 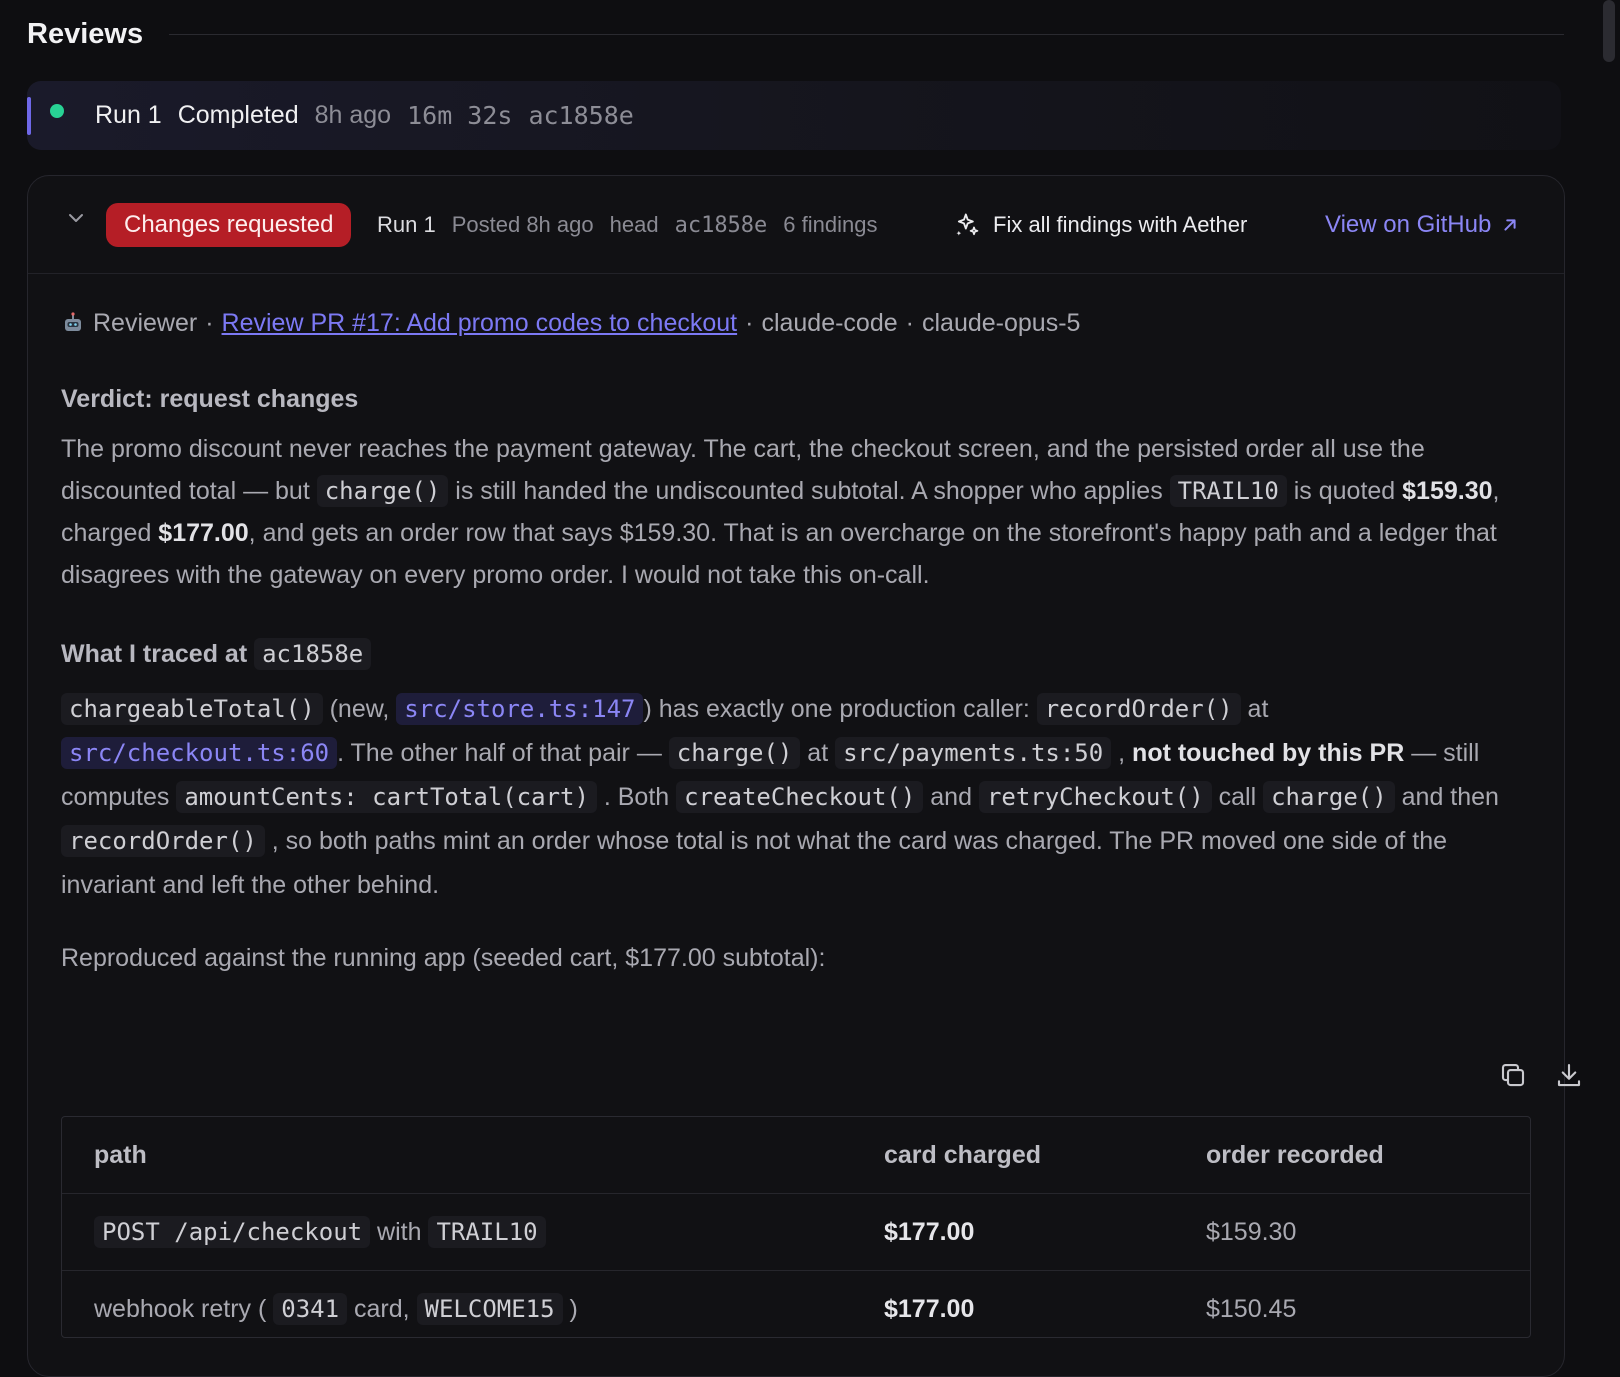 What do you see at coordinates (1251, 1308) in the screenshot?
I see `table-cell-recorded: $150.45` at bounding box center [1251, 1308].